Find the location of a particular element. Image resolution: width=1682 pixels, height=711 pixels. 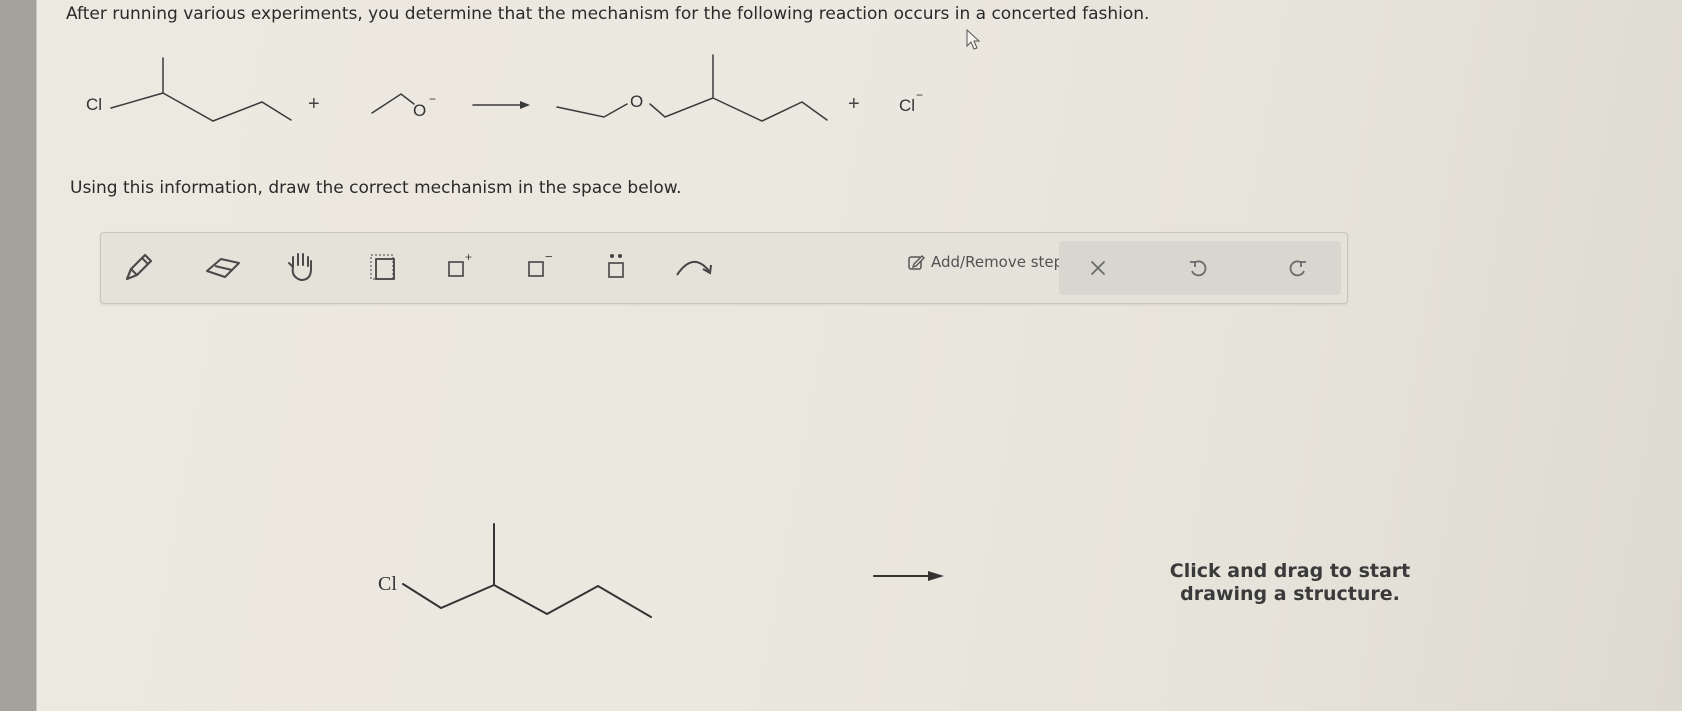

positive-charge-icon: + is located at coordinates (460, 263).